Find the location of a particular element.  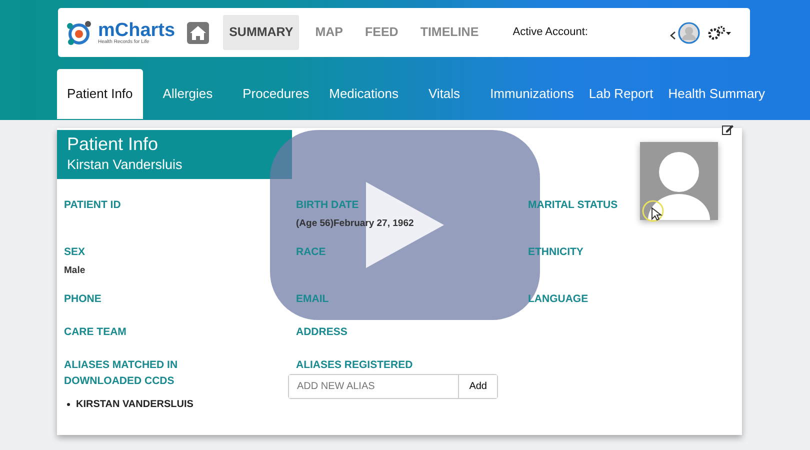

logo-text: mCharts is located at coordinates (137, 30).